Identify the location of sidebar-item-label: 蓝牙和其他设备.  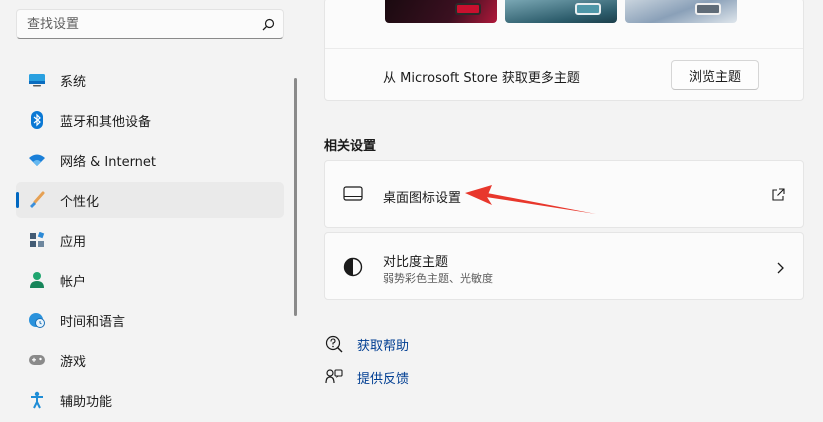
(106, 122).